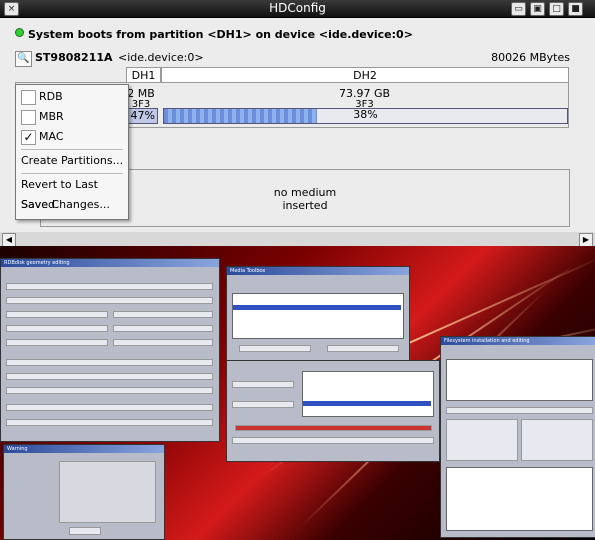 The height and width of the screenshot is (540, 595). Describe the element at coordinates (28, 137) in the screenshot. I see `mac-checkbox: ✓` at that location.